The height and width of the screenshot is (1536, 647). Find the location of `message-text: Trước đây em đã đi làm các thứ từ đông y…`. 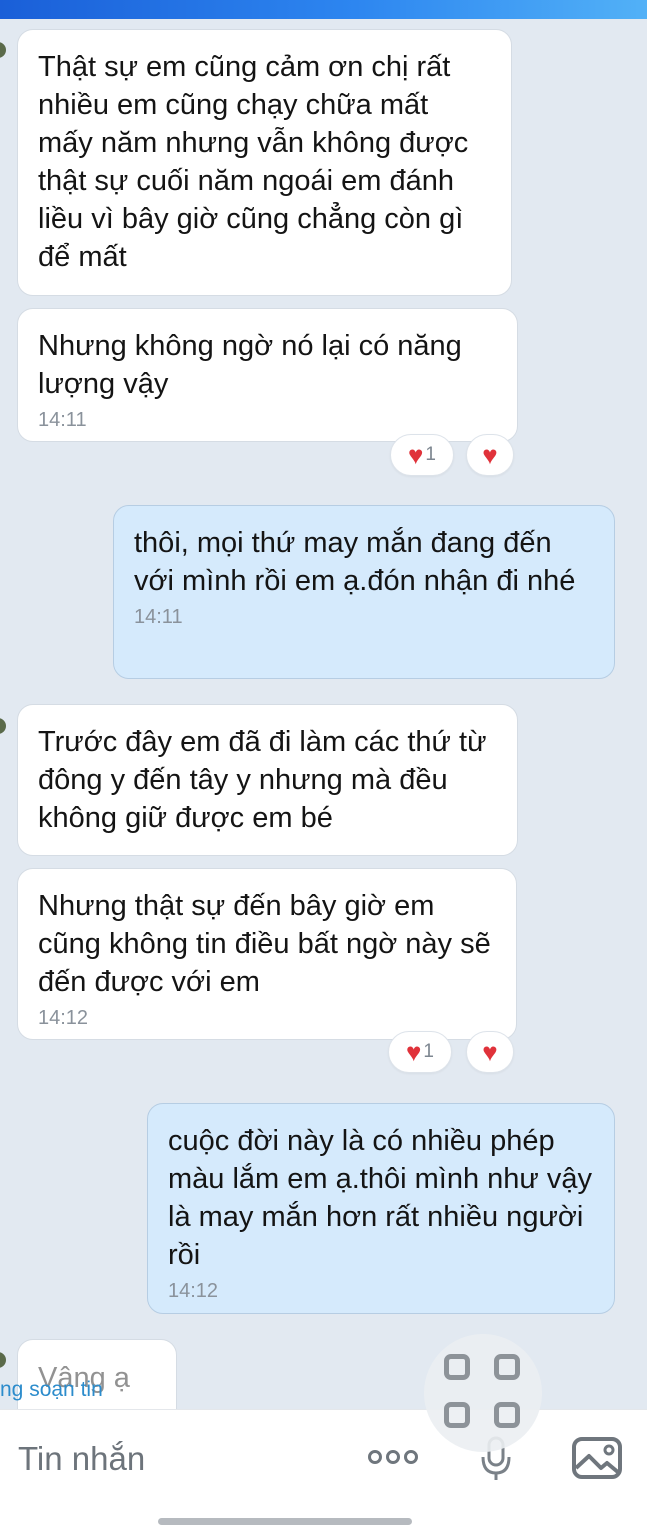

message-text: Trước đây em đã đi làm các thứ từ đông y… is located at coordinates (266, 780).